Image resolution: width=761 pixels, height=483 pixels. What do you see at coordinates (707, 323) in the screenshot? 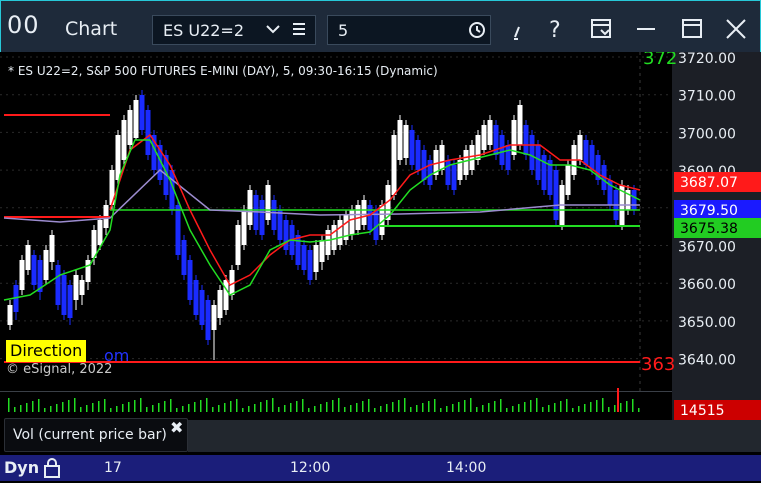
I see `price-tick: 3650.00` at bounding box center [707, 323].